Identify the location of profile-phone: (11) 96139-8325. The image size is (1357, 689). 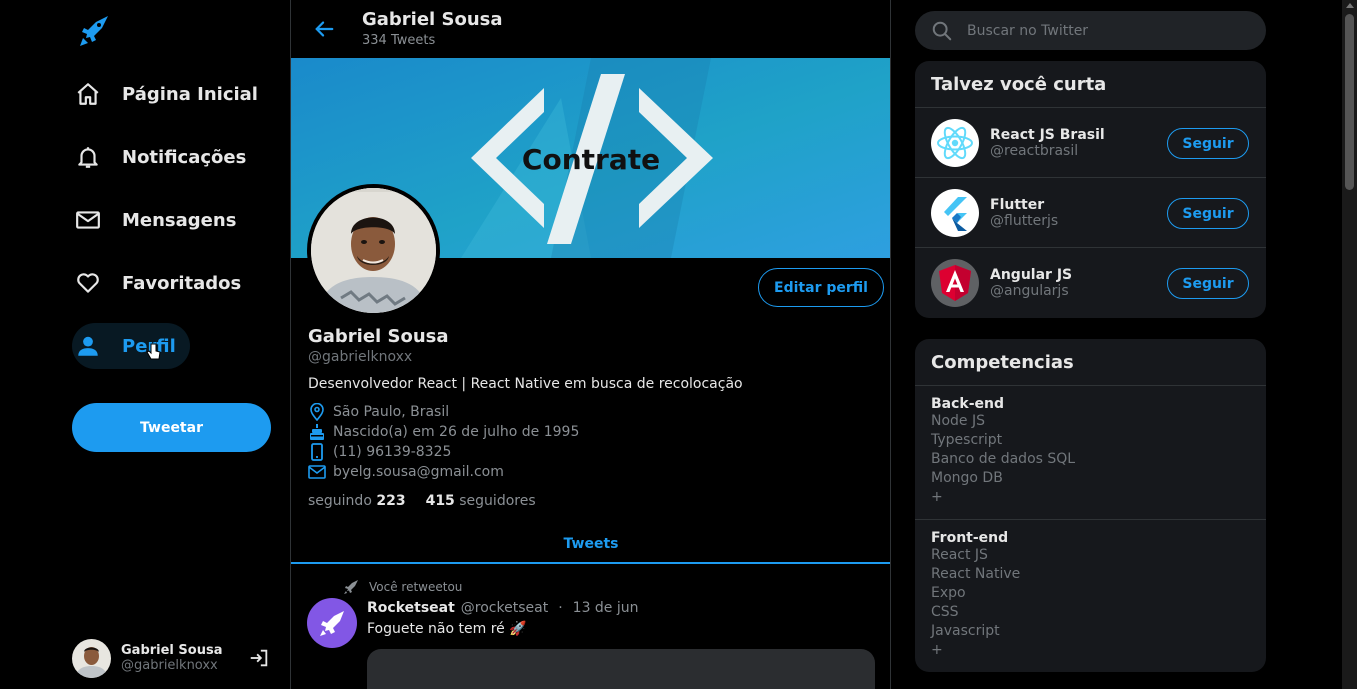
(379, 452).